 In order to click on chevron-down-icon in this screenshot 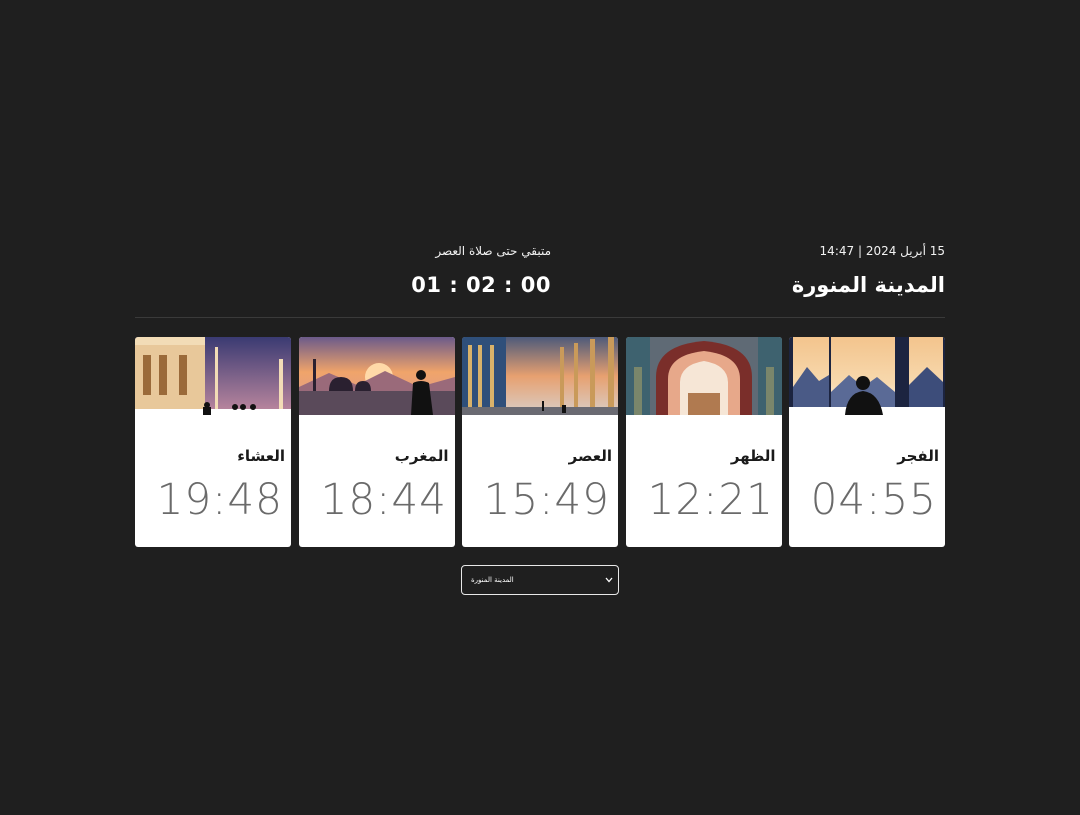, I will do `click(609, 580)`.